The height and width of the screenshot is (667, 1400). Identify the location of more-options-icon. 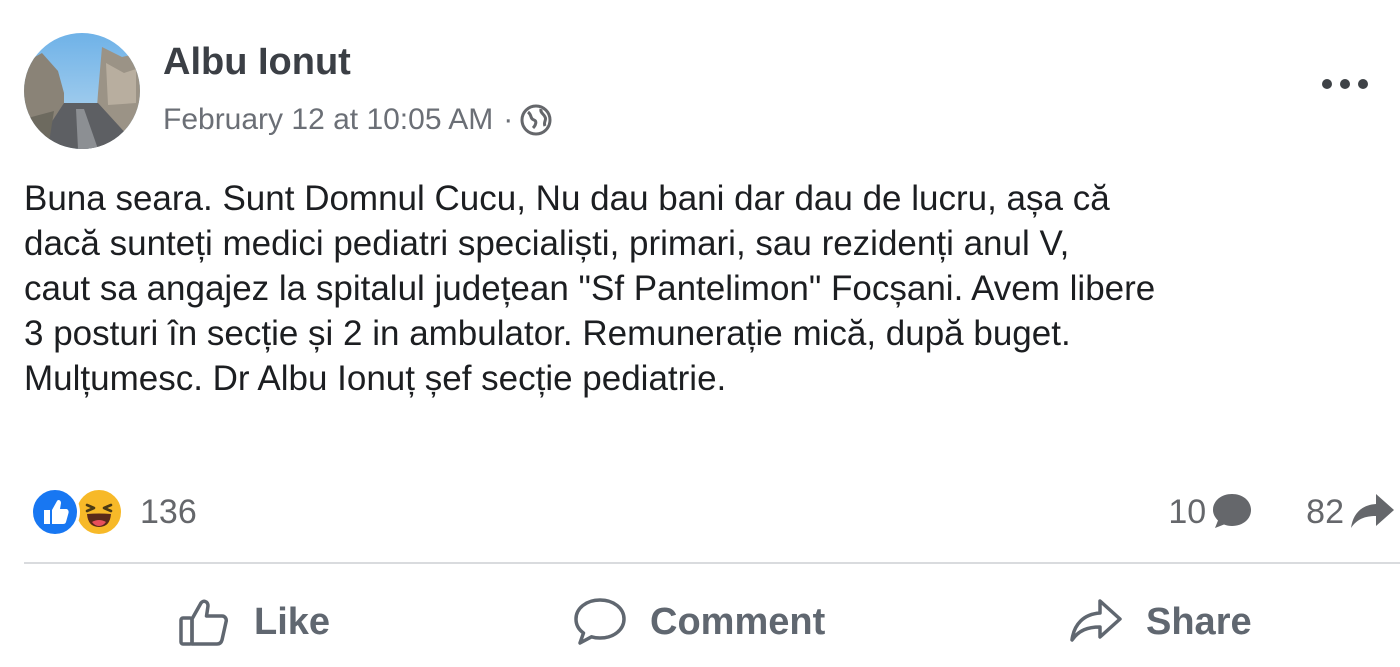
(1345, 84).